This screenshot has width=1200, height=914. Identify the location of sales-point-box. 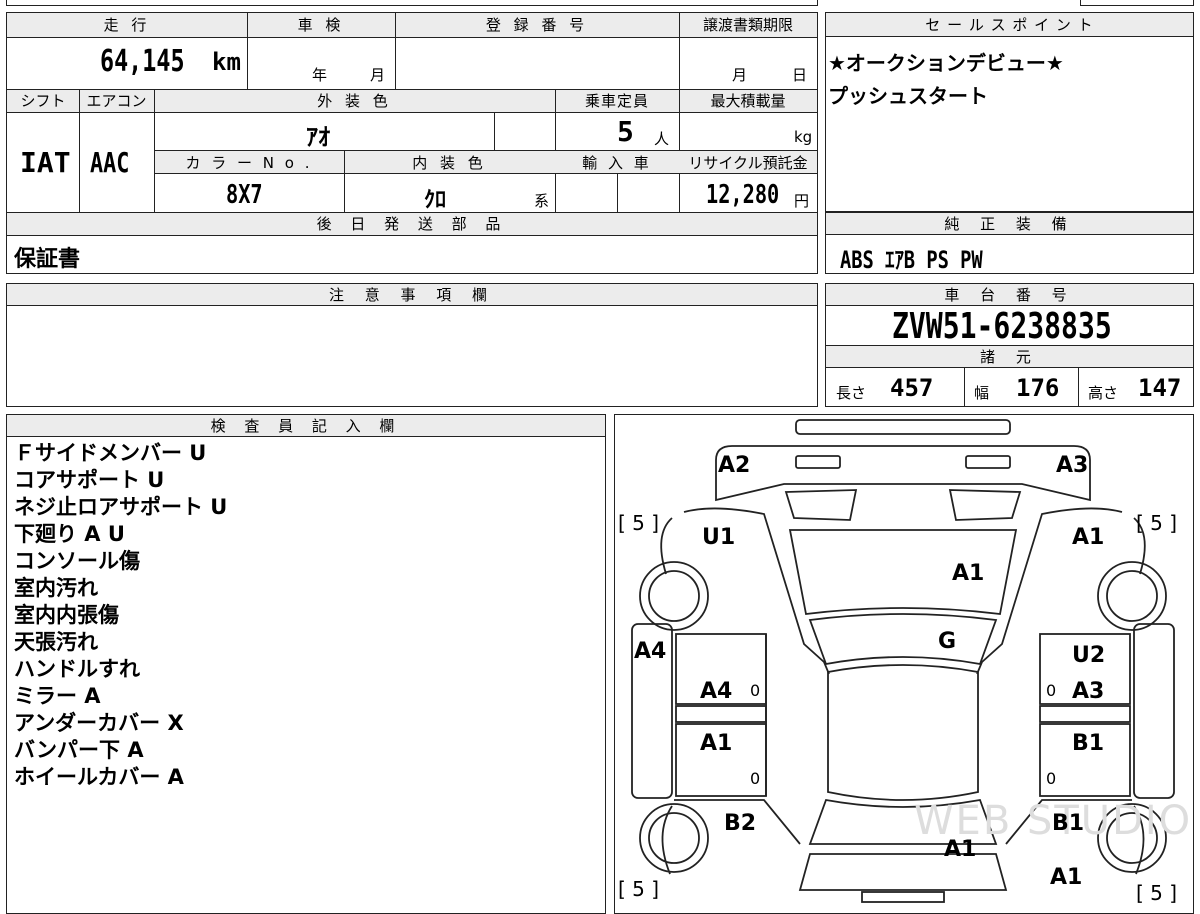
(1009, 112).